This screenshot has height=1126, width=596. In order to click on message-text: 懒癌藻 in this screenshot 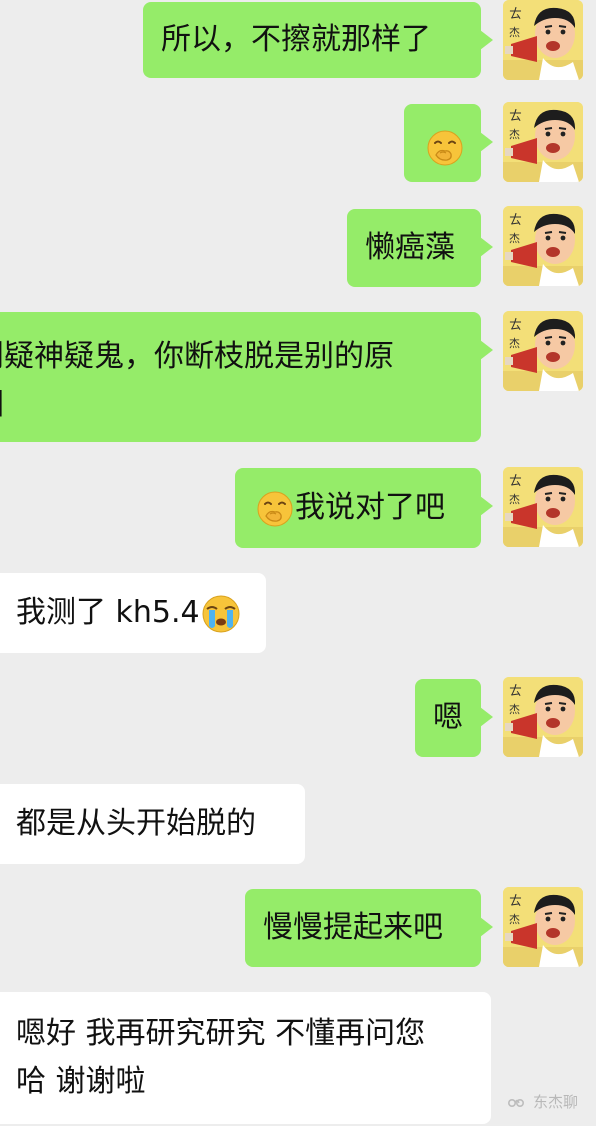, I will do `click(410, 247)`.